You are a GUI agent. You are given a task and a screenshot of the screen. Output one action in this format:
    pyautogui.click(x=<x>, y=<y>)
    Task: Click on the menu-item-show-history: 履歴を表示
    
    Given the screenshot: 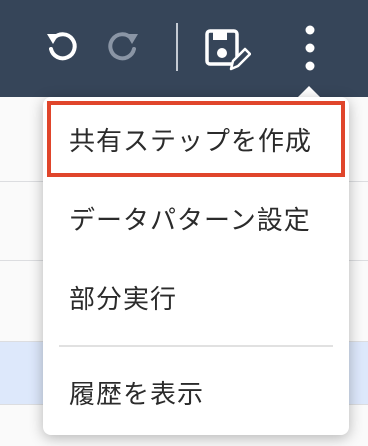 What is the action you would take?
    pyautogui.click(x=196, y=392)
    